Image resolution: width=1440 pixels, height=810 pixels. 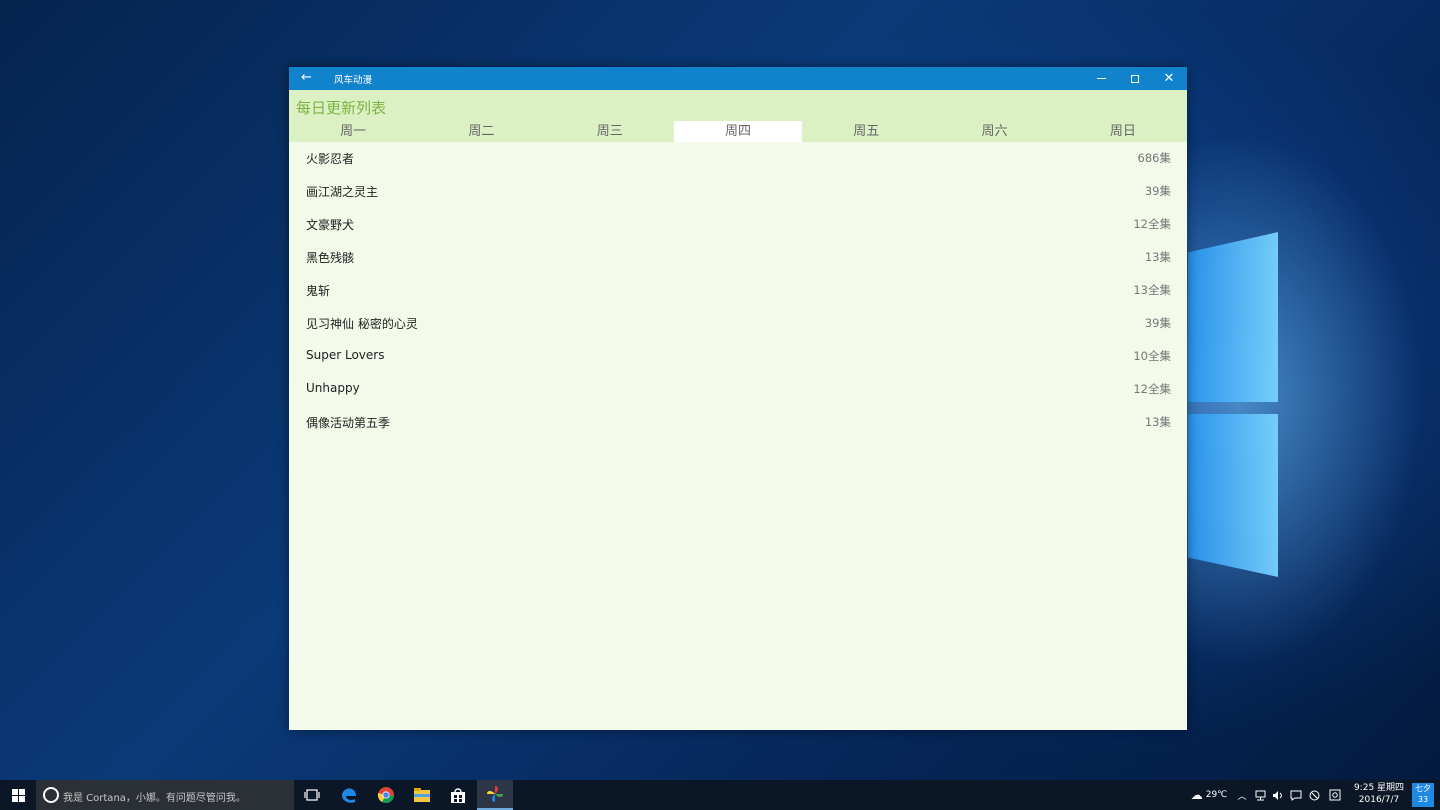 I want to click on weekday-tabs: 周一 周二 周三 周四 周五 周六 周日, so click(x=738, y=131).